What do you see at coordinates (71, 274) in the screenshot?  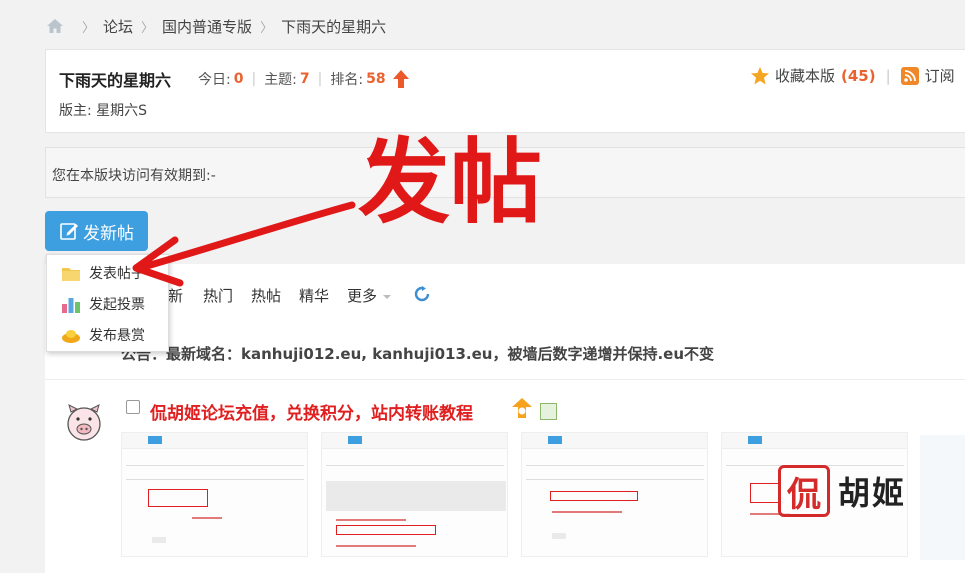 I see `folder-icon` at bounding box center [71, 274].